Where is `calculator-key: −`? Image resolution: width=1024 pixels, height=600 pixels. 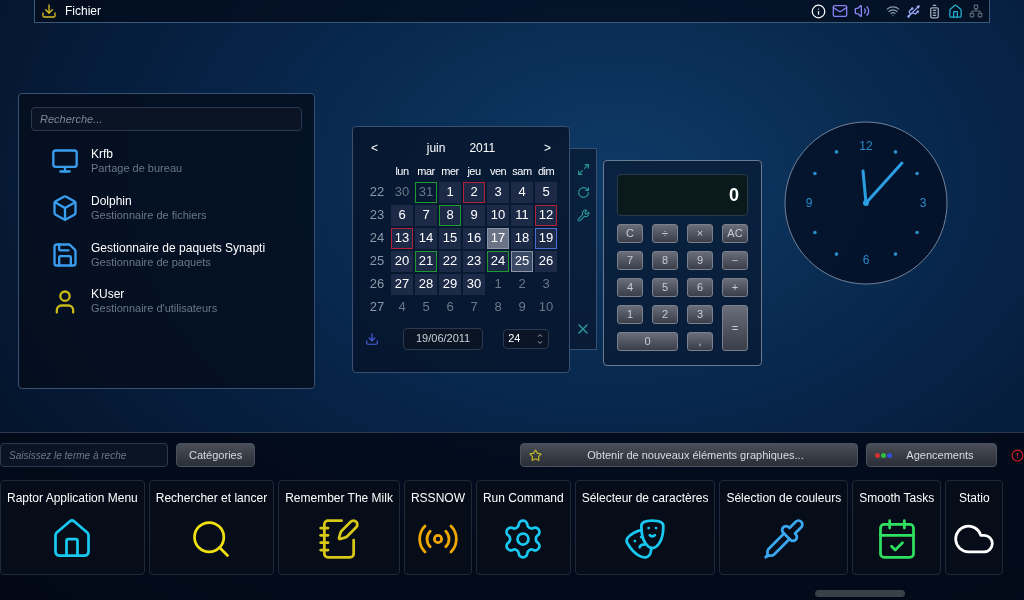
calculator-key: − is located at coordinates (735, 260).